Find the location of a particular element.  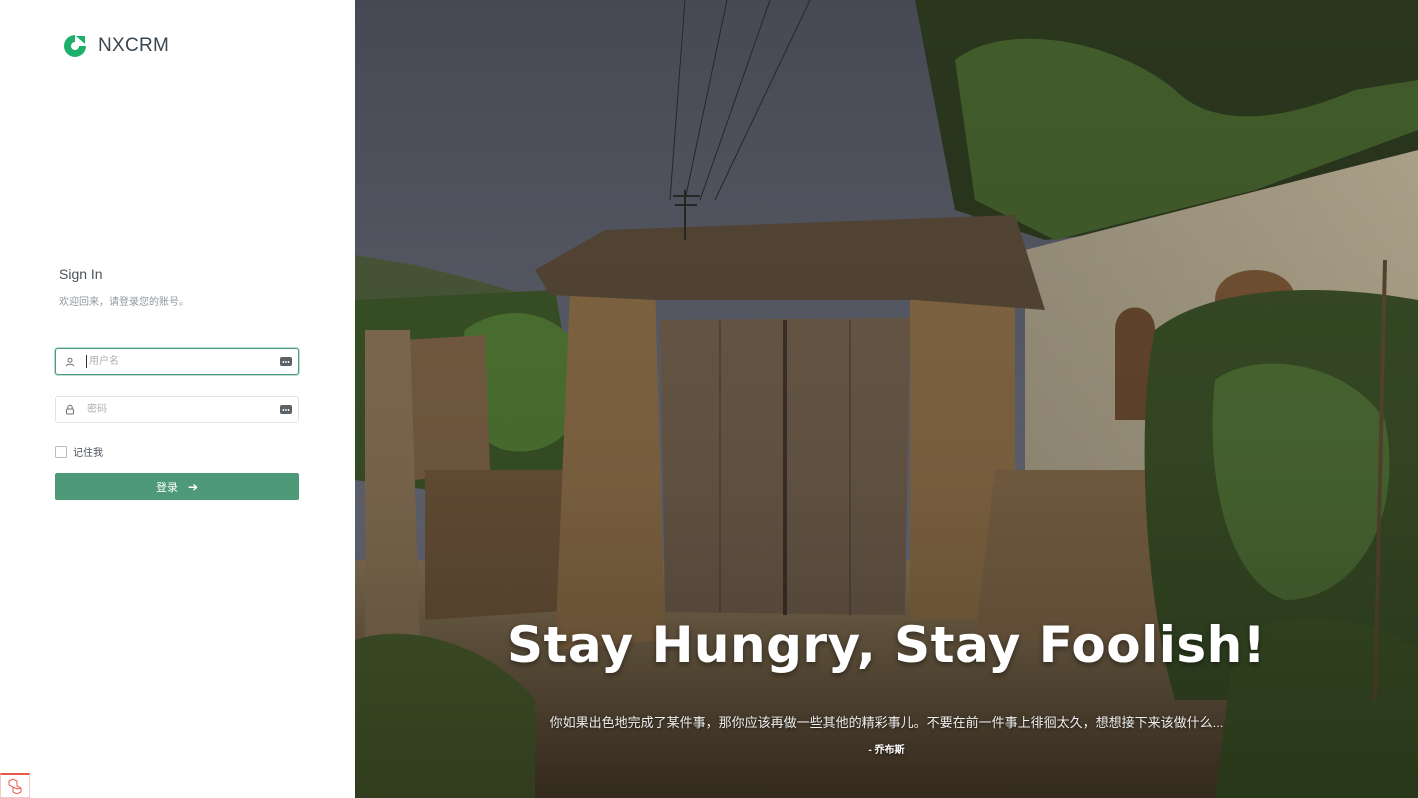

hero-author: - 乔布斯 is located at coordinates (886, 750).